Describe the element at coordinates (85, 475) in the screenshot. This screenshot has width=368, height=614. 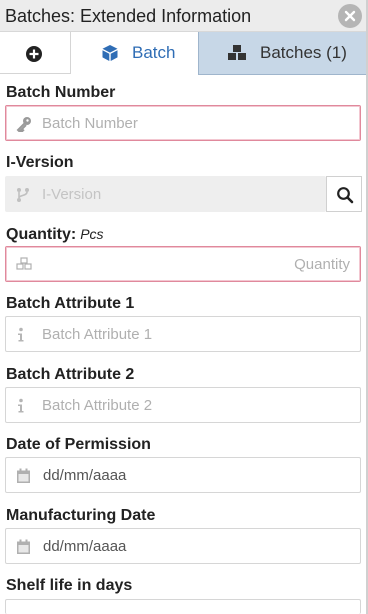
I see `date-of-permission-value: dd/mm/aaaa` at that location.